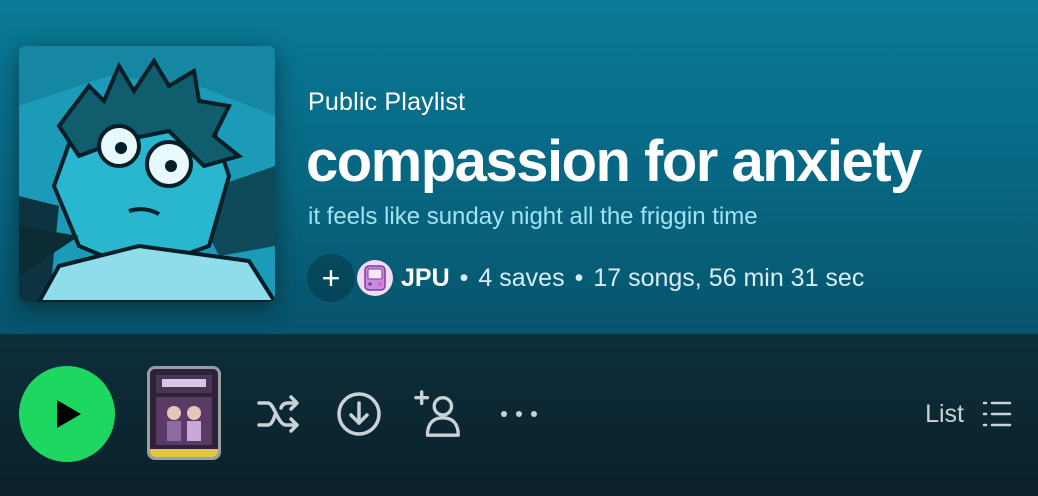 The image size is (1038, 496). Describe the element at coordinates (968, 414) in the screenshot. I see `view-mode-toggle: List` at that location.